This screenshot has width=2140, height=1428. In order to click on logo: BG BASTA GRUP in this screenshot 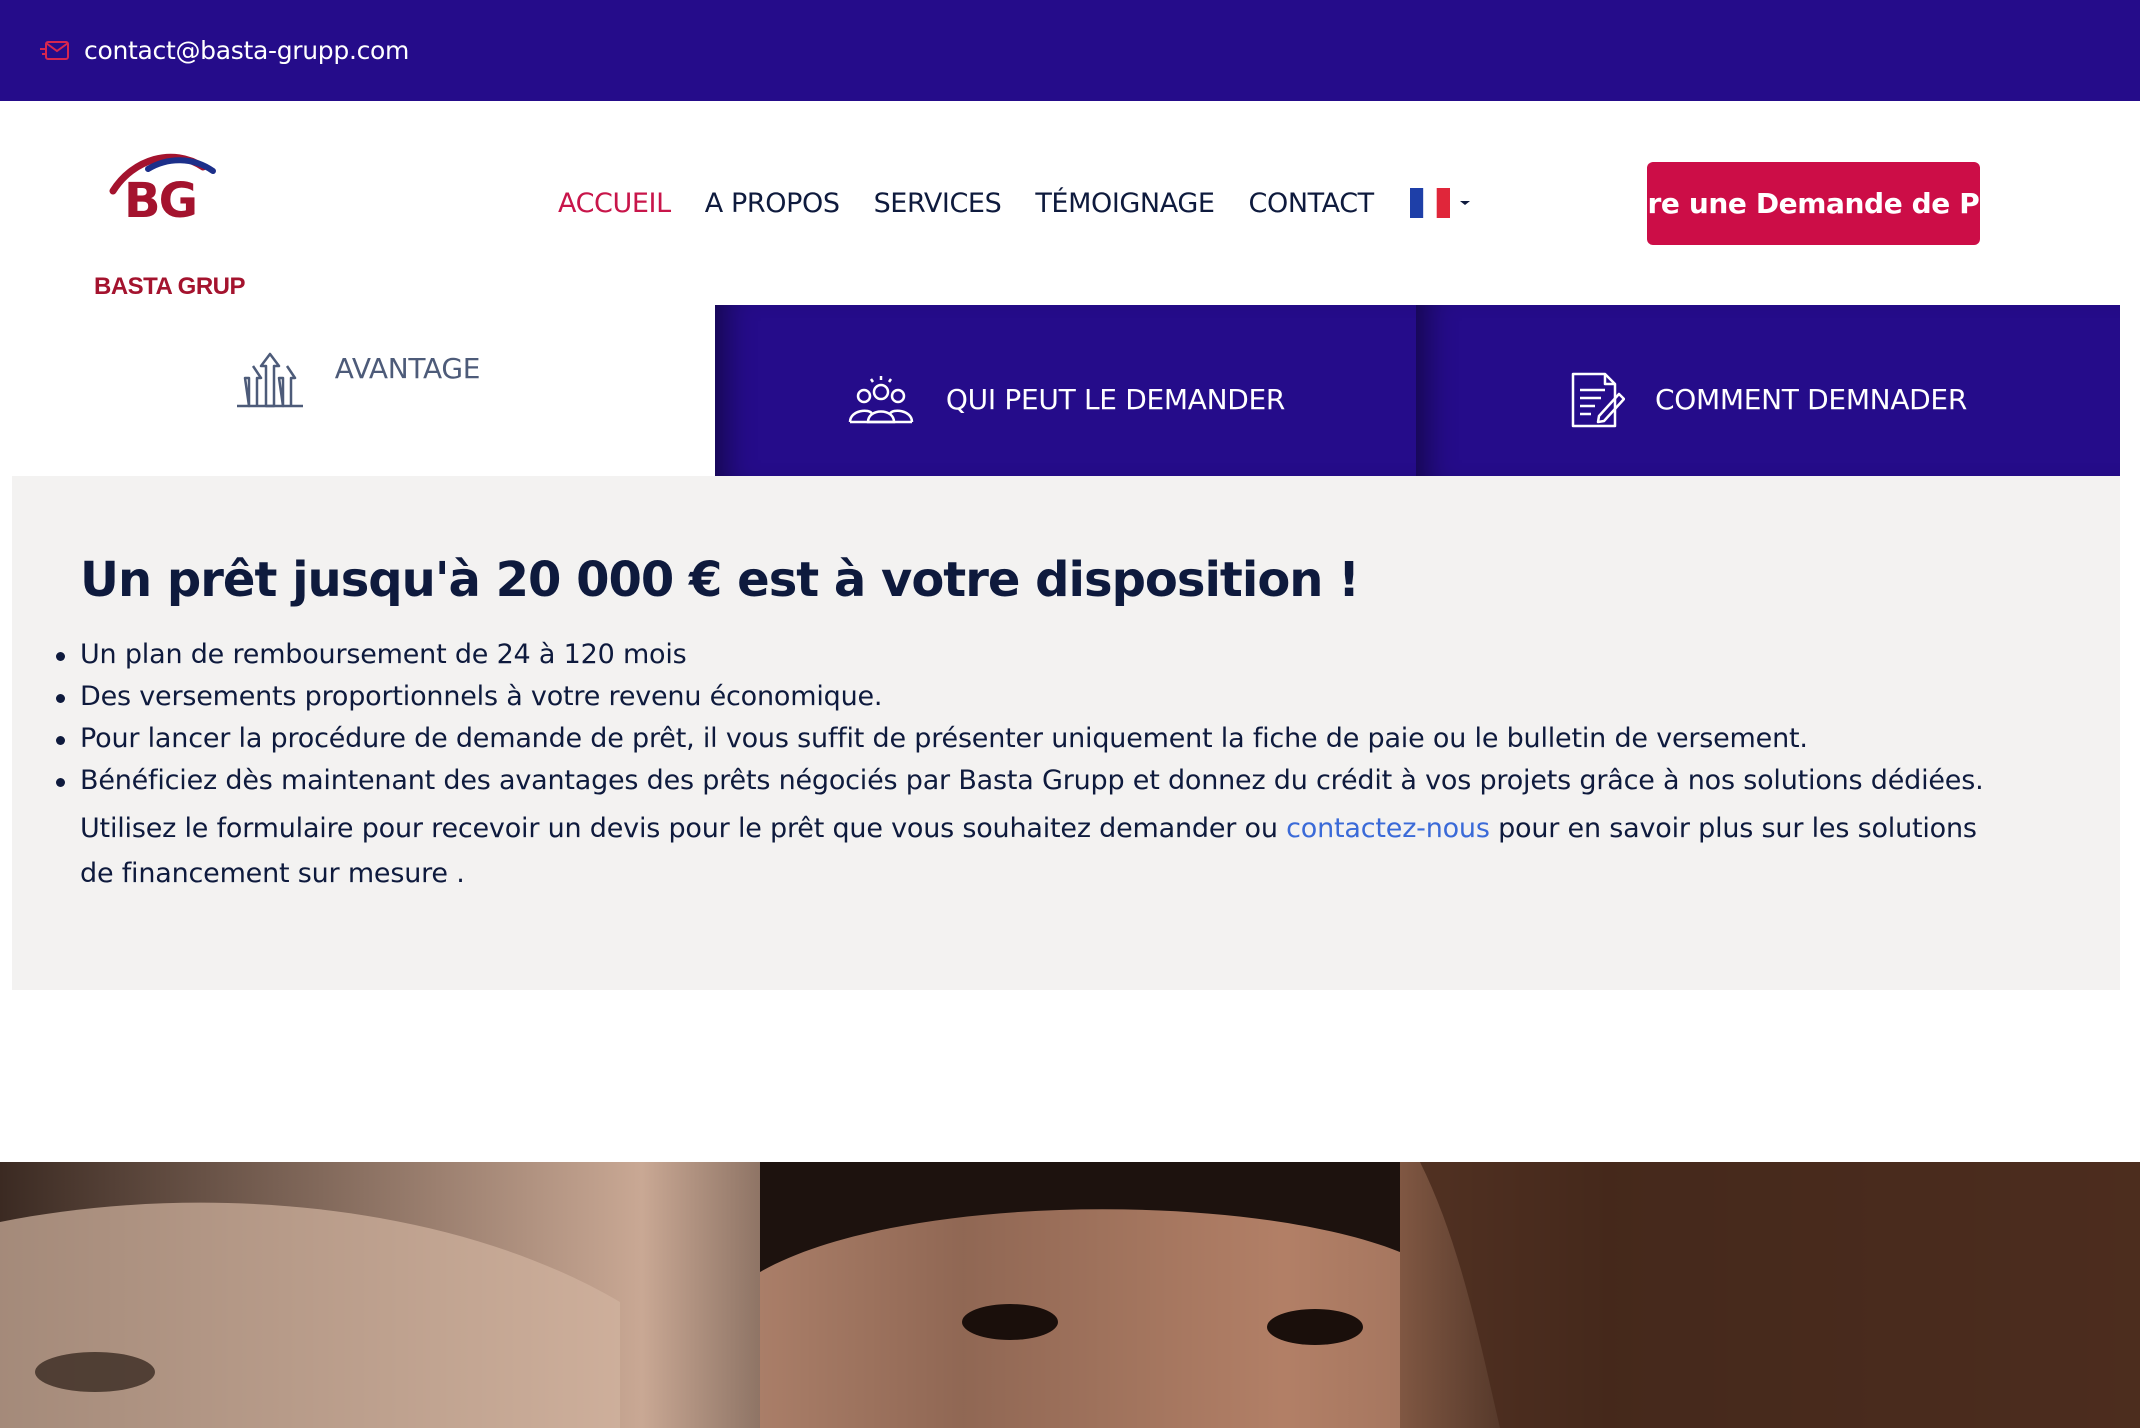, I will do `click(168, 224)`.